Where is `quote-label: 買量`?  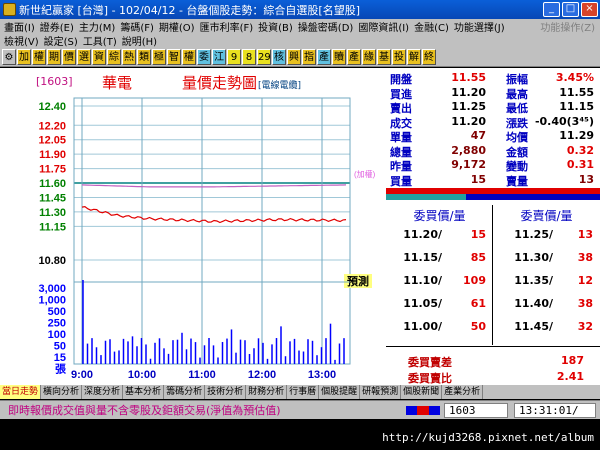
quote-label: 買量 is located at coordinates (401, 181).